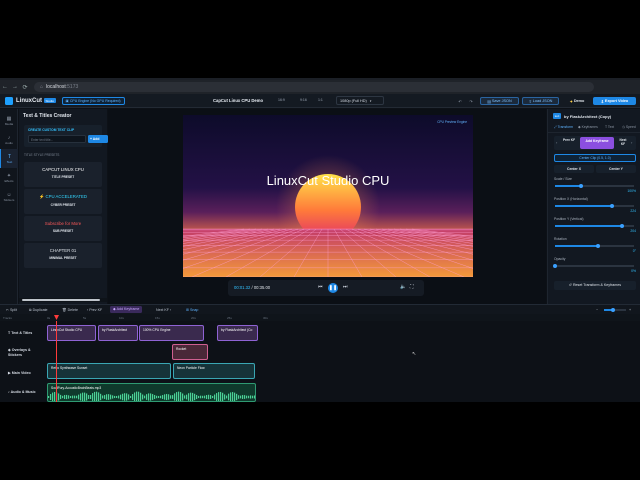  I want to click on panel-scrollbar, so click(63, 300).